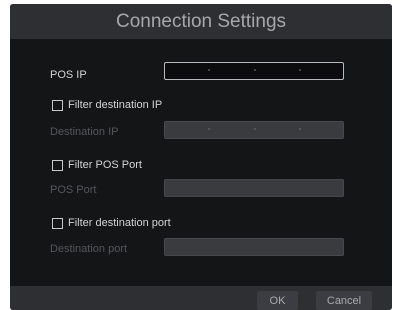 This screenshot has height=310, width=403. I want to click on destination-port-label: Destination port, so click(89, 249).